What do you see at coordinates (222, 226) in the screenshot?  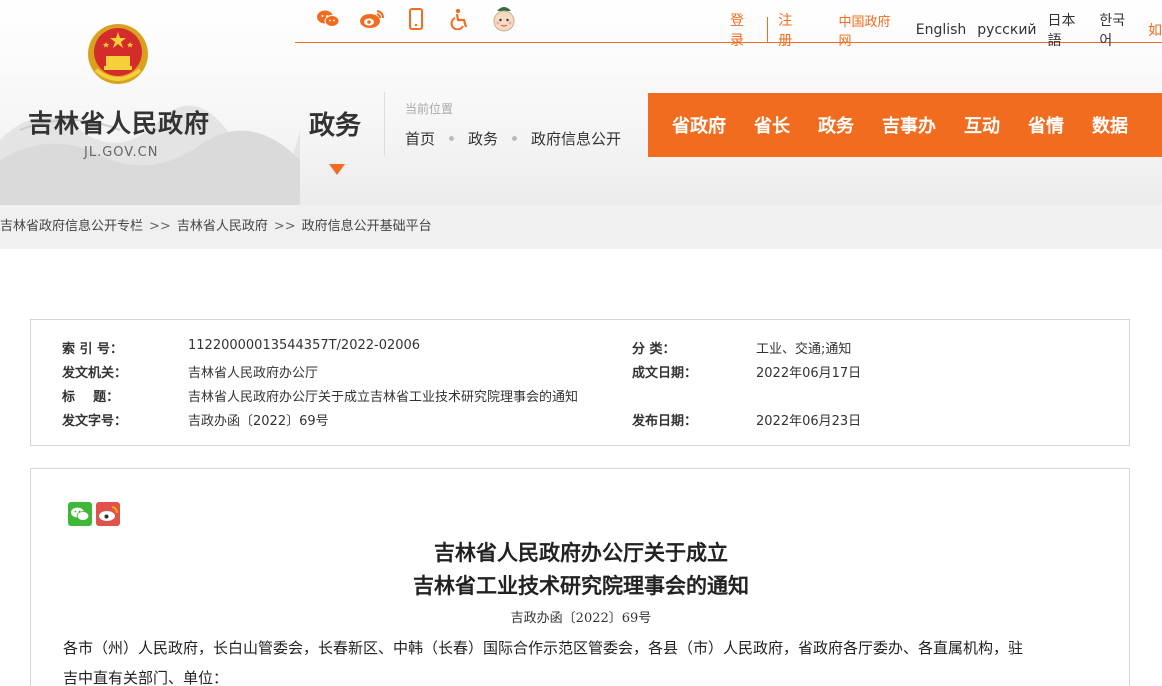 I see `breadcrumb-item-government: 吉林省人民政府` at bounding box center [222, 226].